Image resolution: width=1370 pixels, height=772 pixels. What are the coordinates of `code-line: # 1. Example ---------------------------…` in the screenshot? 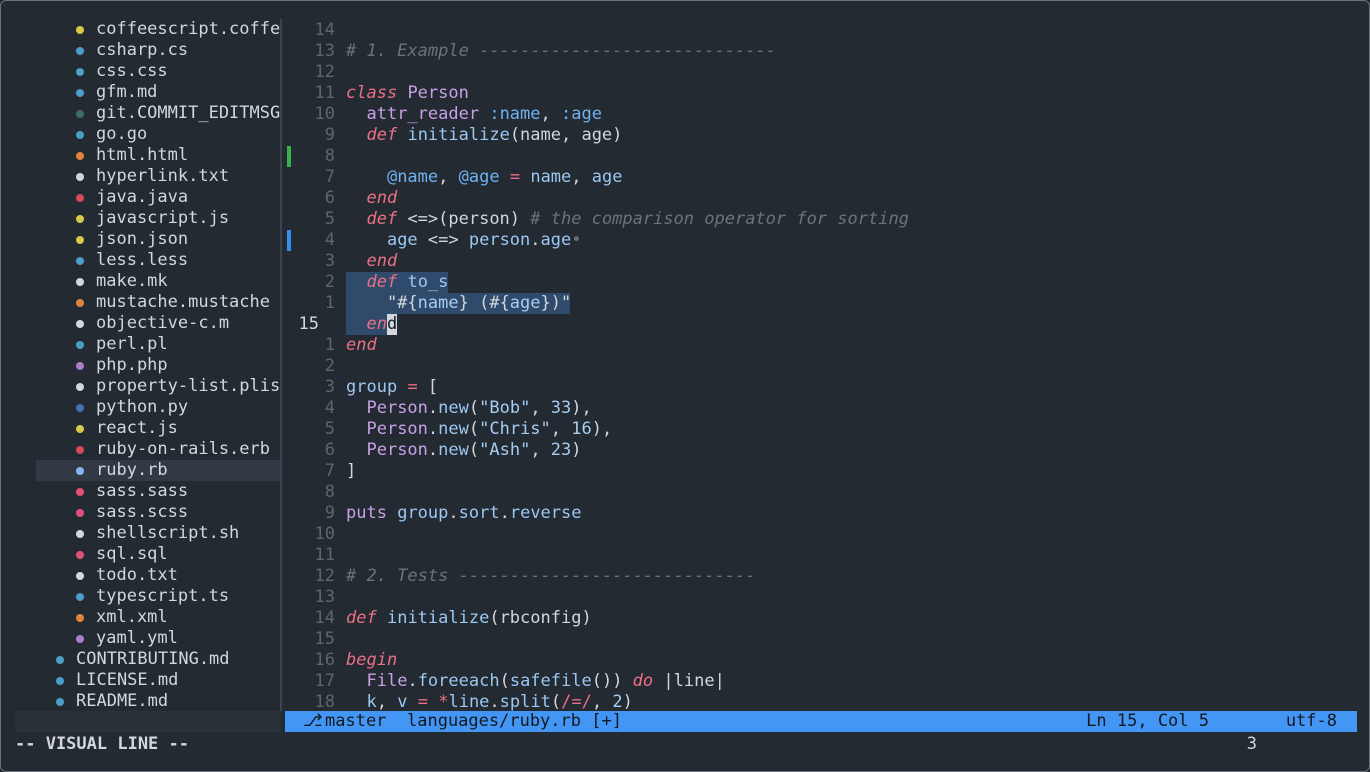 It's located at (561, 51).